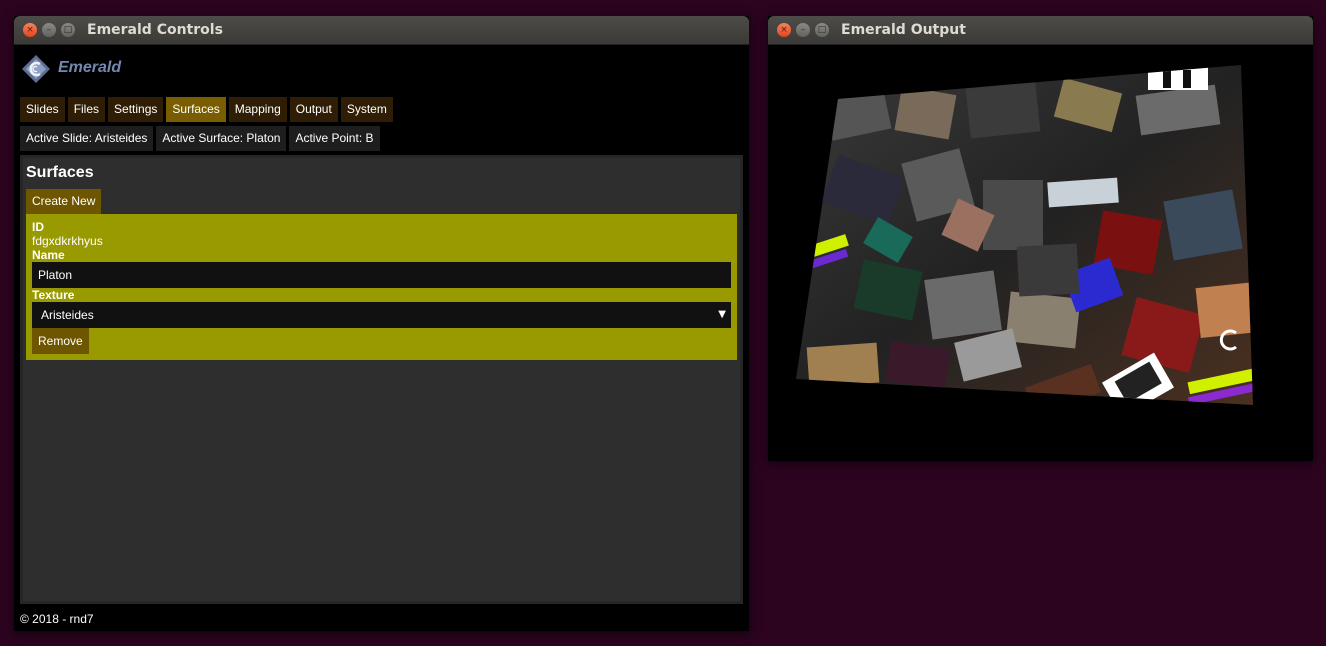 Image resolution: width=1326 pixels, height=646 pixels. Describe the element at coordinates (67, 241) in the screenshot. I see `id-value: fdgxdkrkhyus` at that location.